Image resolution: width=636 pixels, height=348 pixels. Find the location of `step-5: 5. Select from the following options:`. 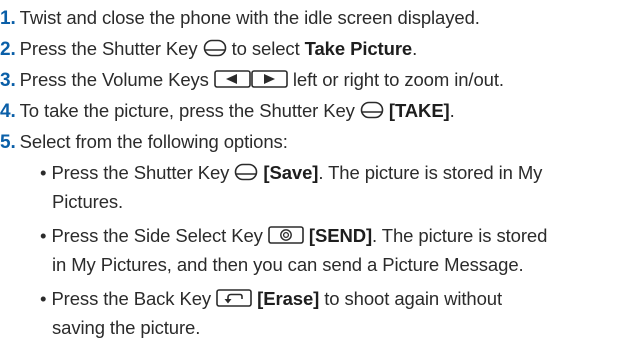

step-5: 5. Select from the following options: is located at coordinates (144, 142).